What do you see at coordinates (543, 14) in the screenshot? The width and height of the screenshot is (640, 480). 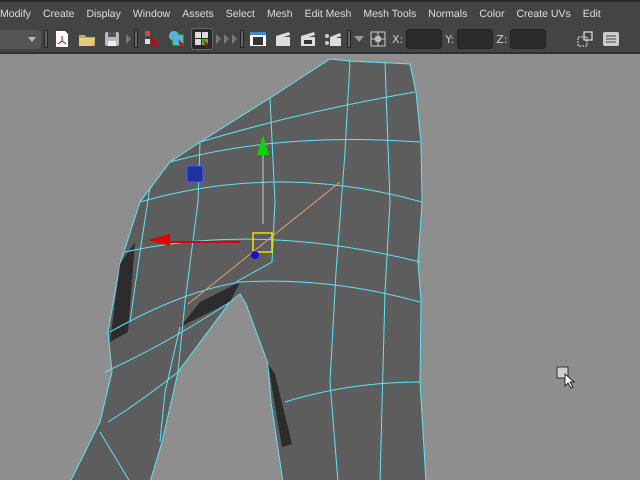 I see `menu-item: Create UVs` at bounding box center [543, 14].